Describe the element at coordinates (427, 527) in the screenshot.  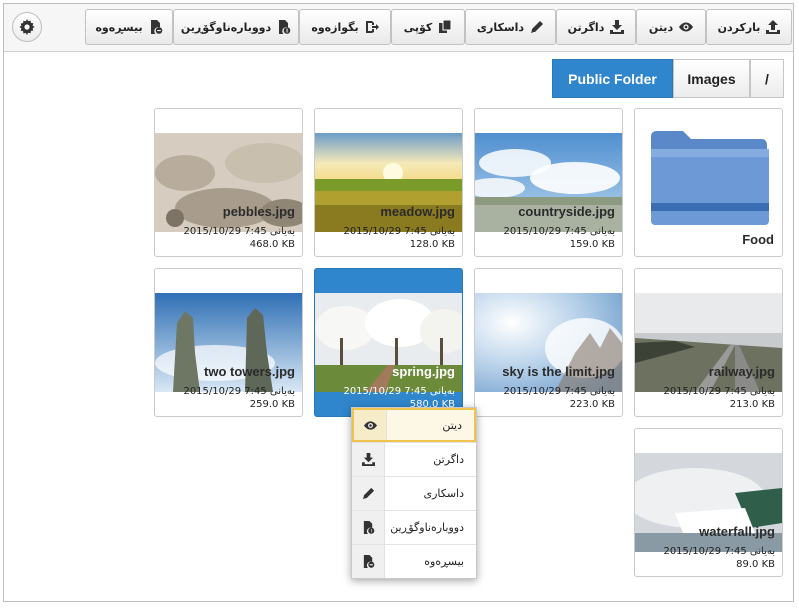
I see `menu-item-label: دووبارەناوگۆڕین` at that location.